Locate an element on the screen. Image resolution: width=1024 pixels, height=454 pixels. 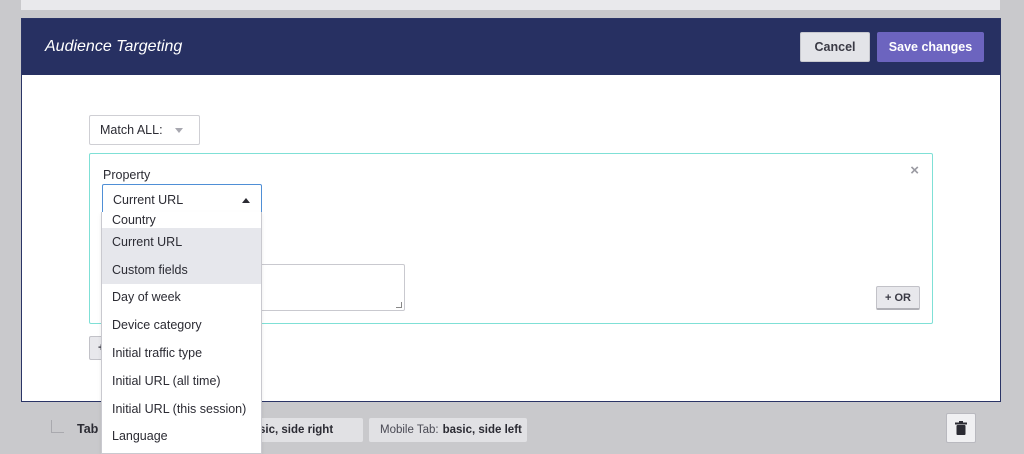
dropdown-option-initial-url-this-session: Initial URL (this session) is located at coordinates (181, 409).